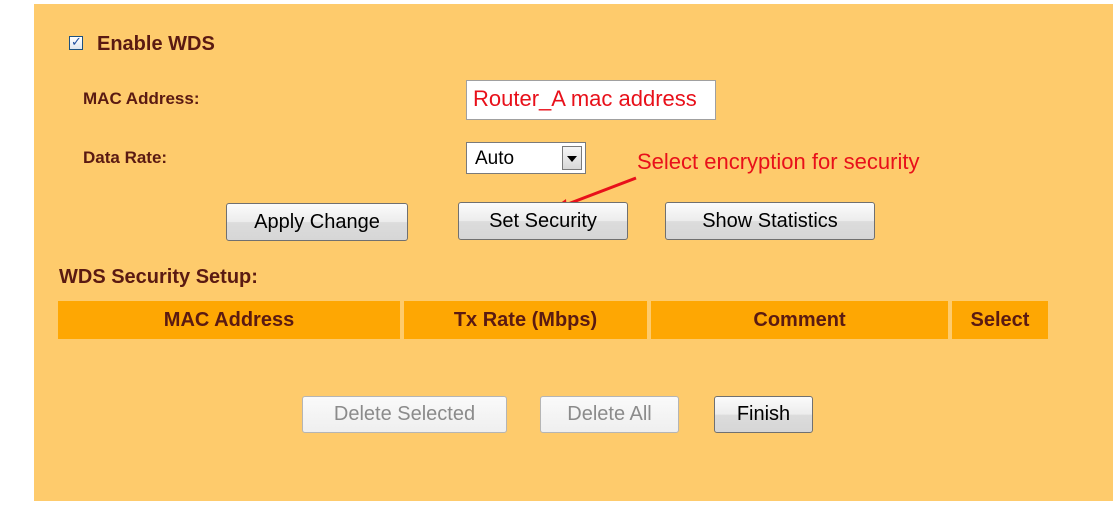 The height and width of the screenshot is (510, 1113). Describe the element at coordinates (1000, 320) in the screenshot. I see `column-select: Select` at that location.